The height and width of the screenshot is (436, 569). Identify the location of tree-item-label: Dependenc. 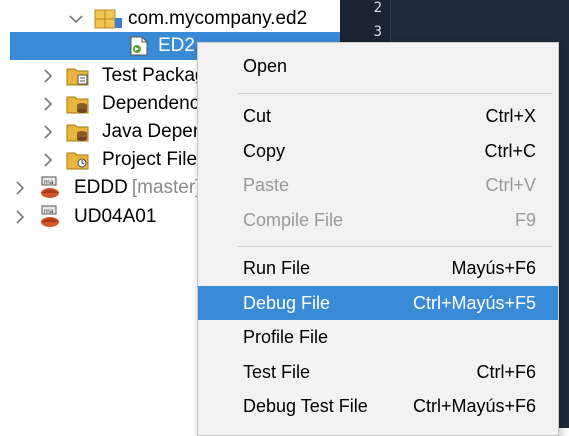
(151, 103).